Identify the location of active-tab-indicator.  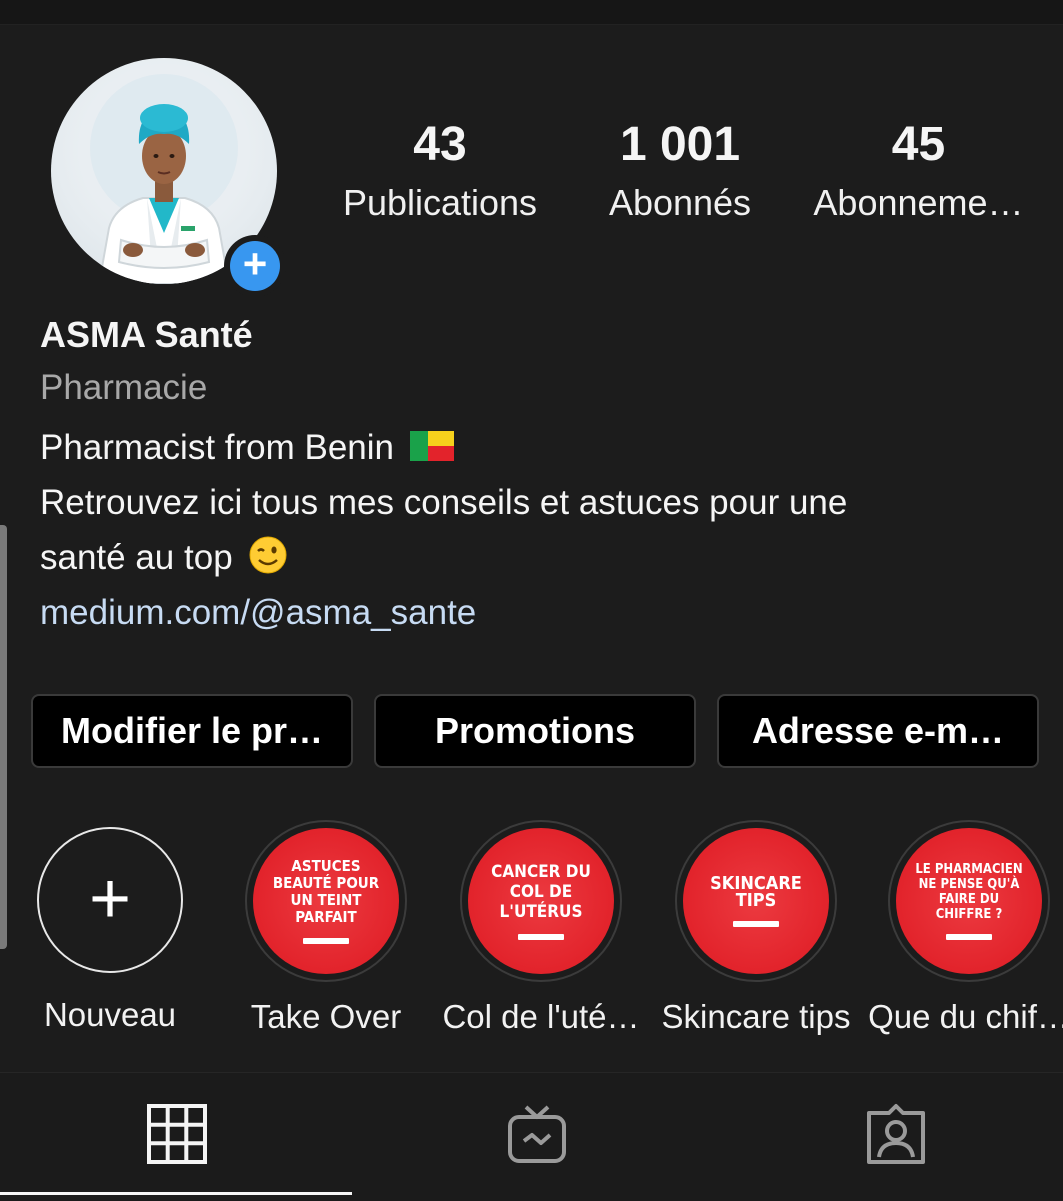
(176, 1193).